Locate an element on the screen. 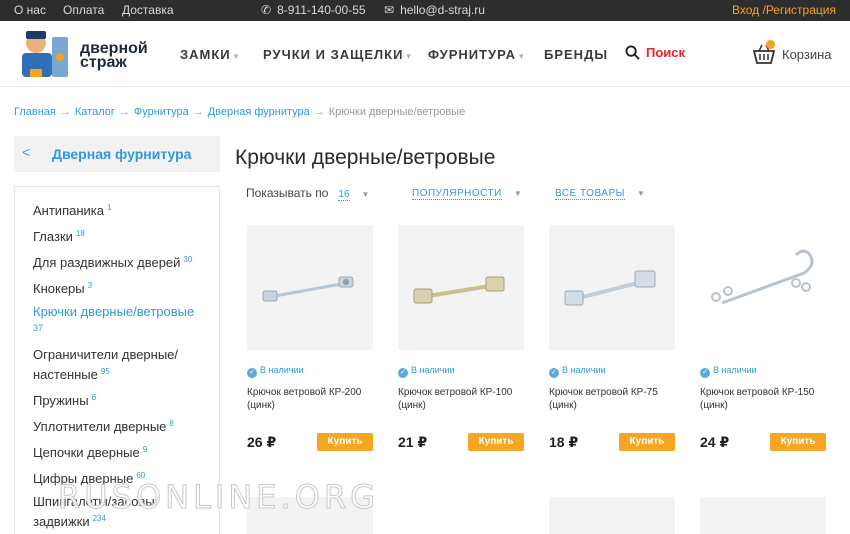 The image size is (850, 534). watermark: RUSONLINE.ORG is located at coordinates (218, 497).